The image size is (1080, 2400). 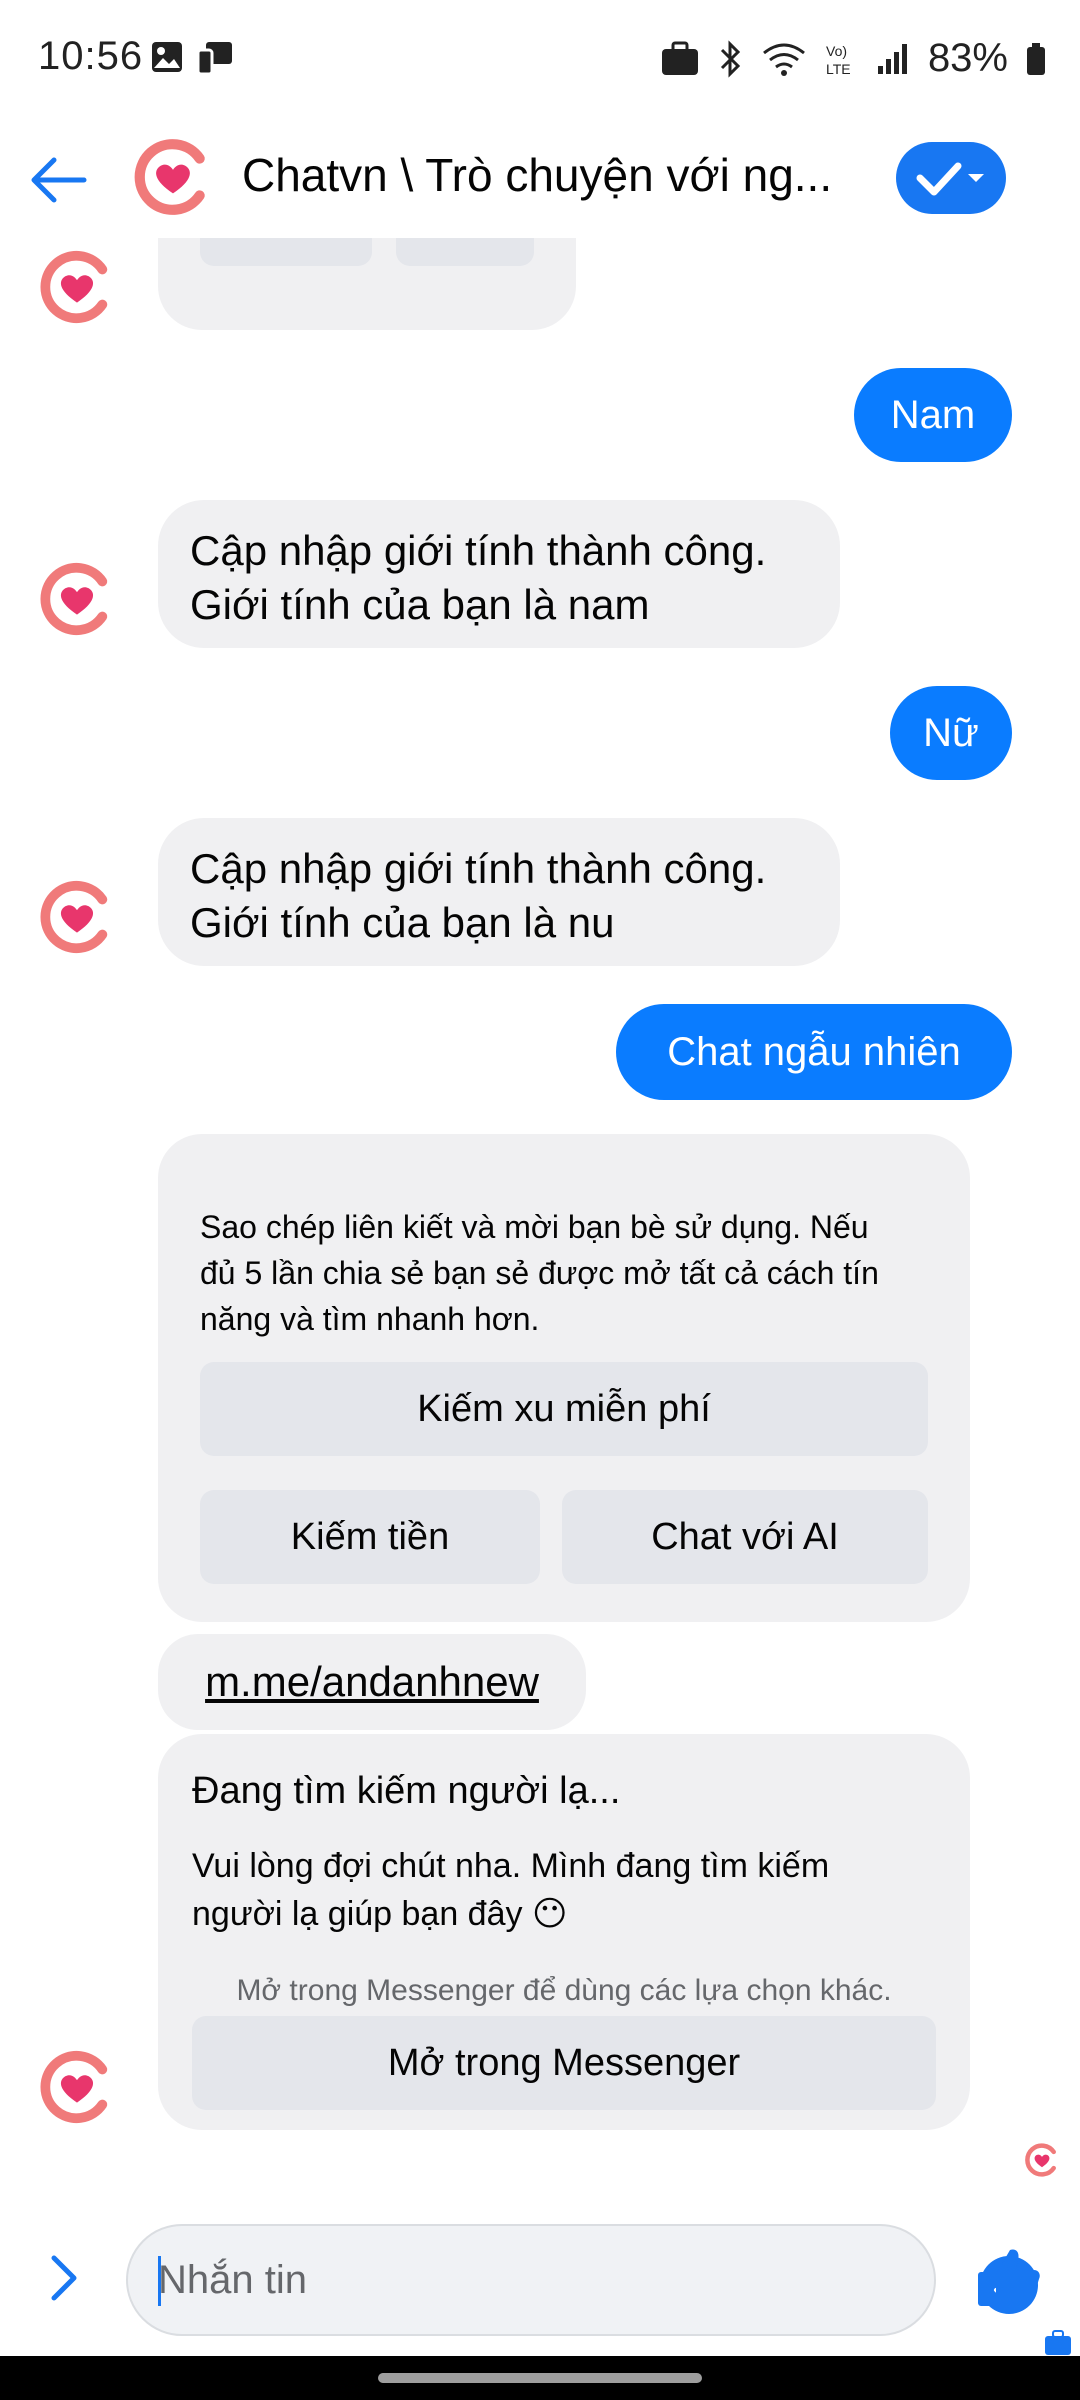 I want to click on svg-text: LTE, so click(x=838, y=69).